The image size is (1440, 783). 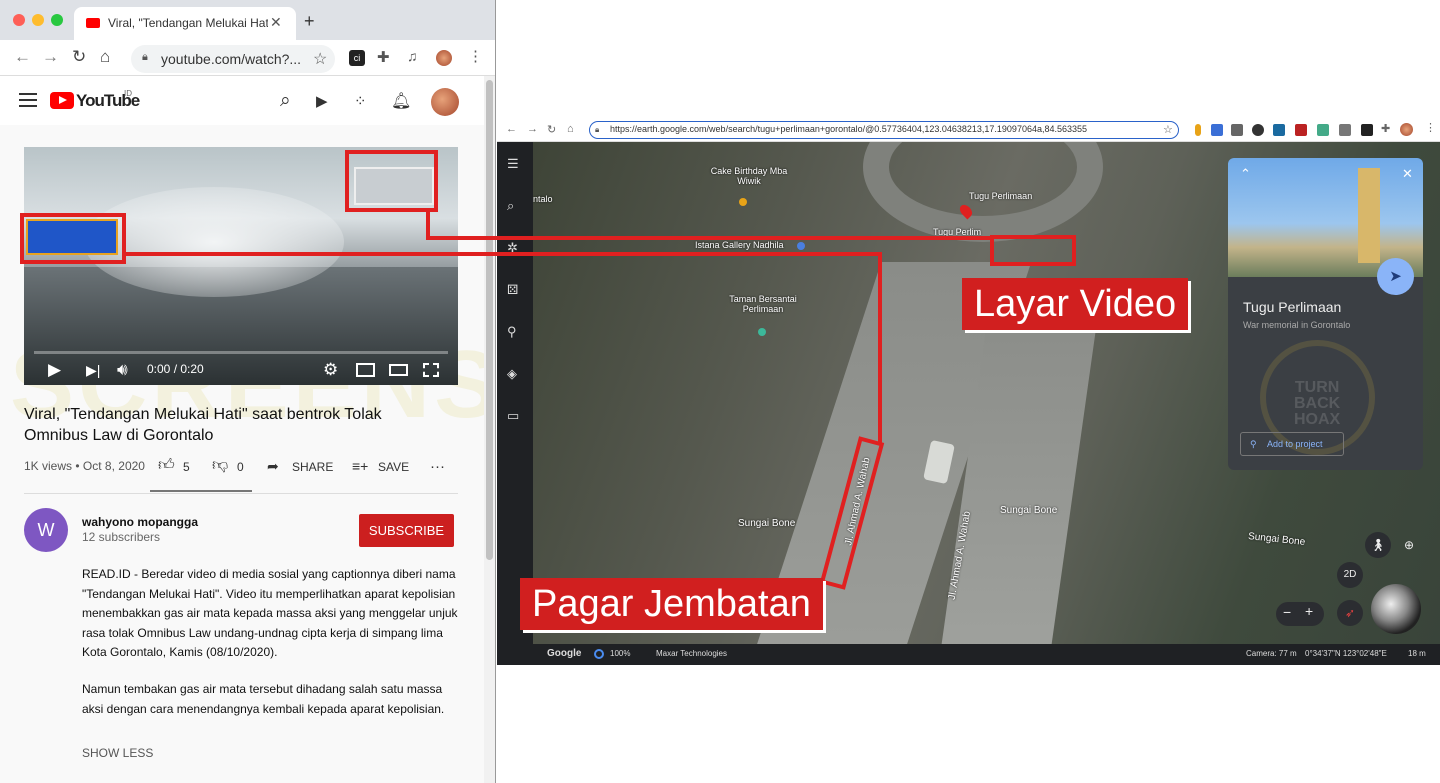 I want to click on map-label-cake: Cake Birthday Mba Wiwik, so click(x=749, y=176).